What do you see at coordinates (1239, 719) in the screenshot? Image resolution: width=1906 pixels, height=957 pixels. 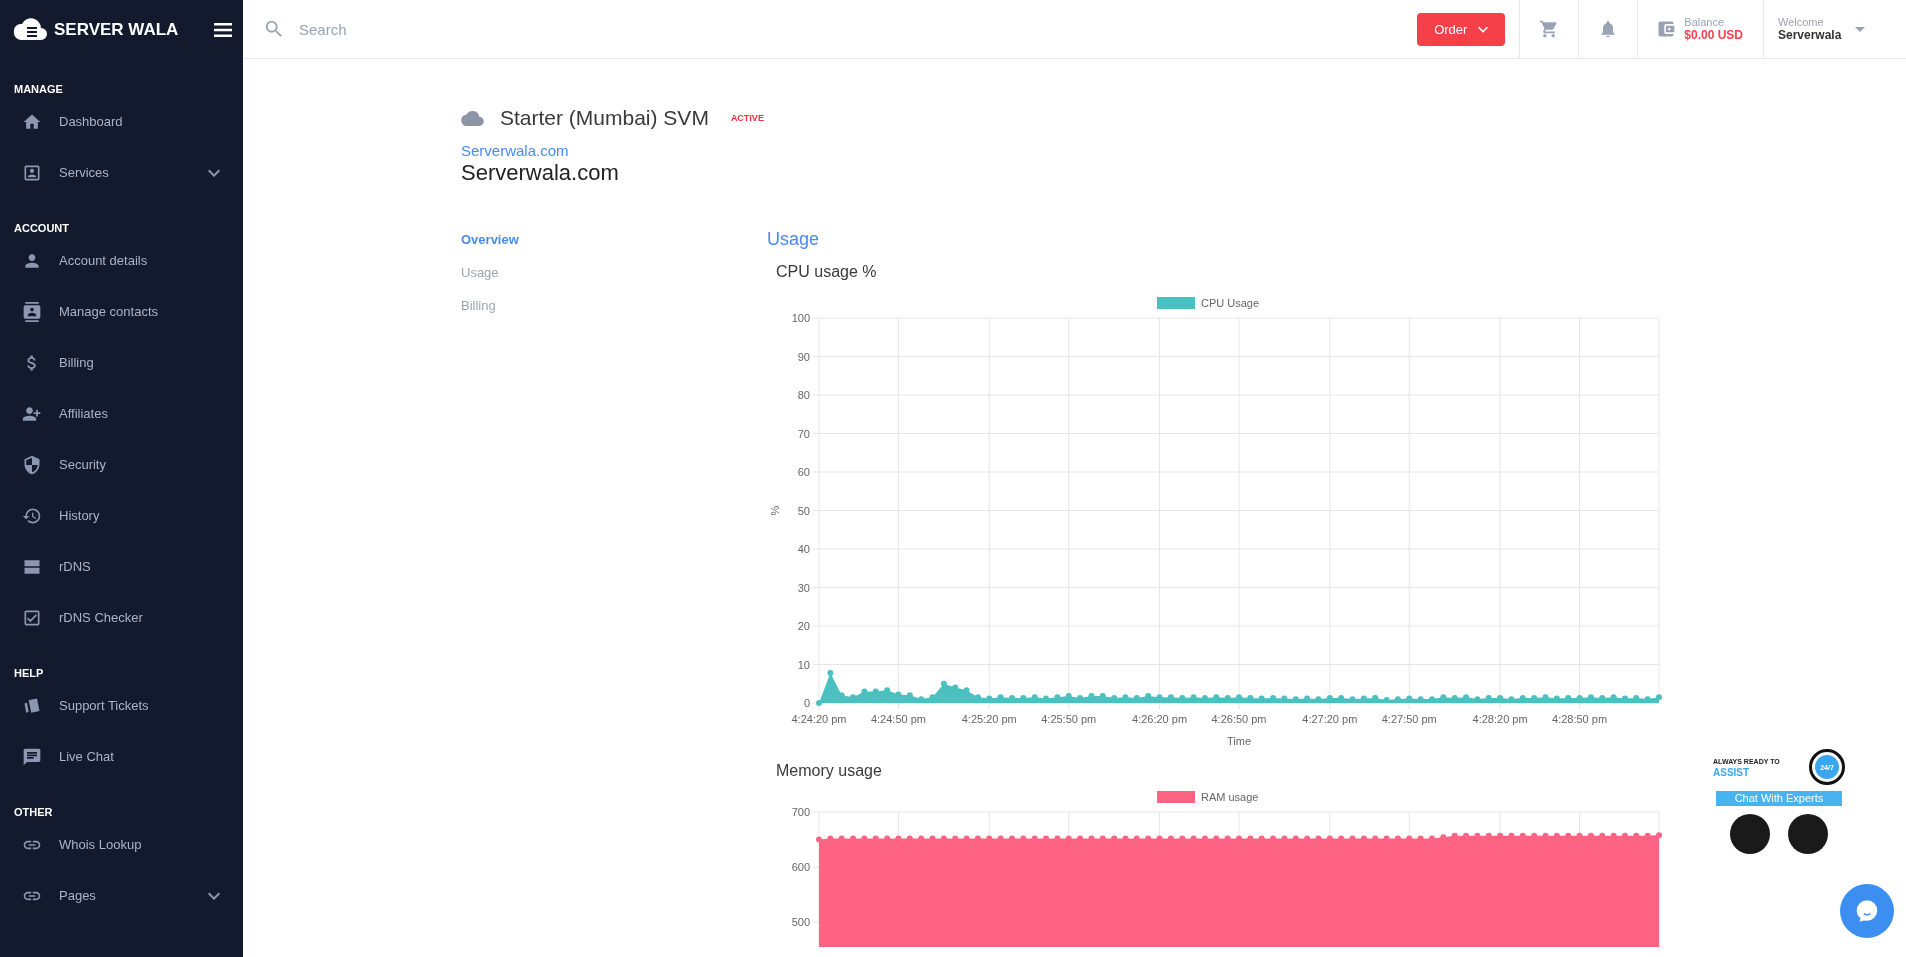 I see `axis-tick-label: 4:26:50 pm` at bounding box center [1239, 719].